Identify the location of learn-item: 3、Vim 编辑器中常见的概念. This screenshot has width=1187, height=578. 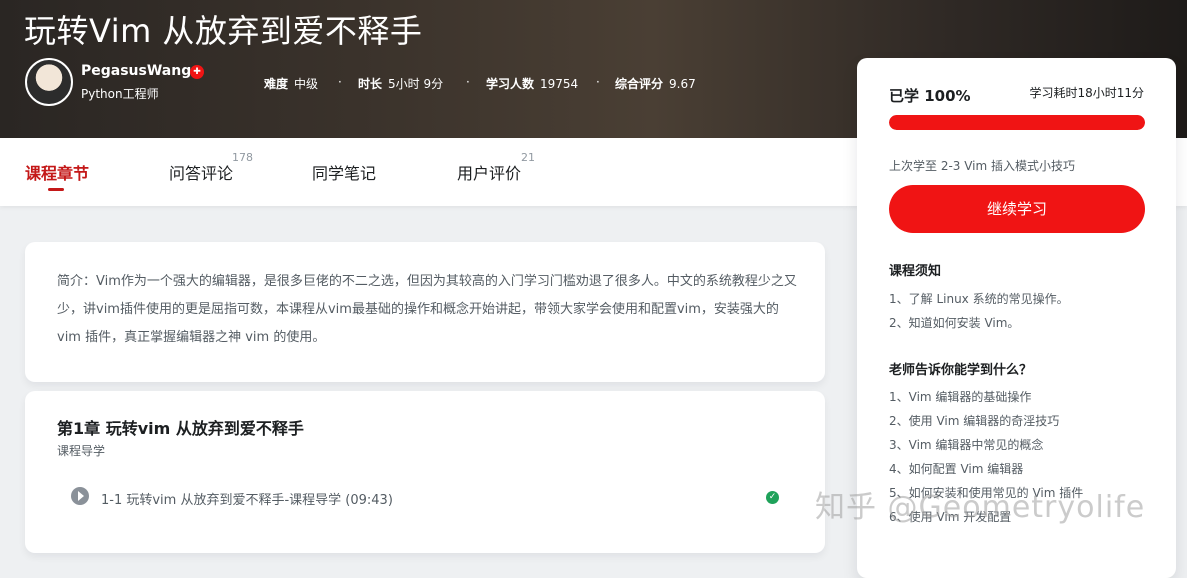
(966, 445).